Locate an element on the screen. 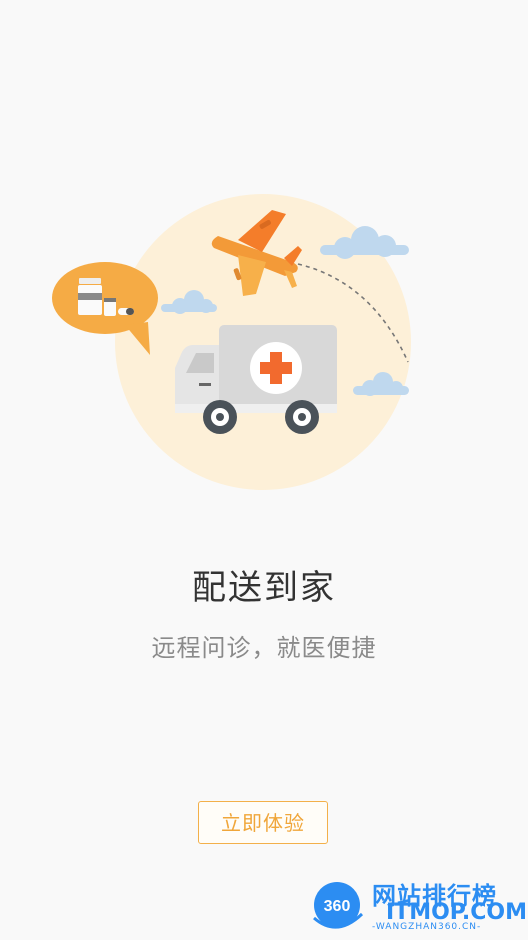 Image resolution: width=528 pixels, height=940 pixels. page-subtitle: 远程问诊，就医便捷 is located at coordinates (264, 648).